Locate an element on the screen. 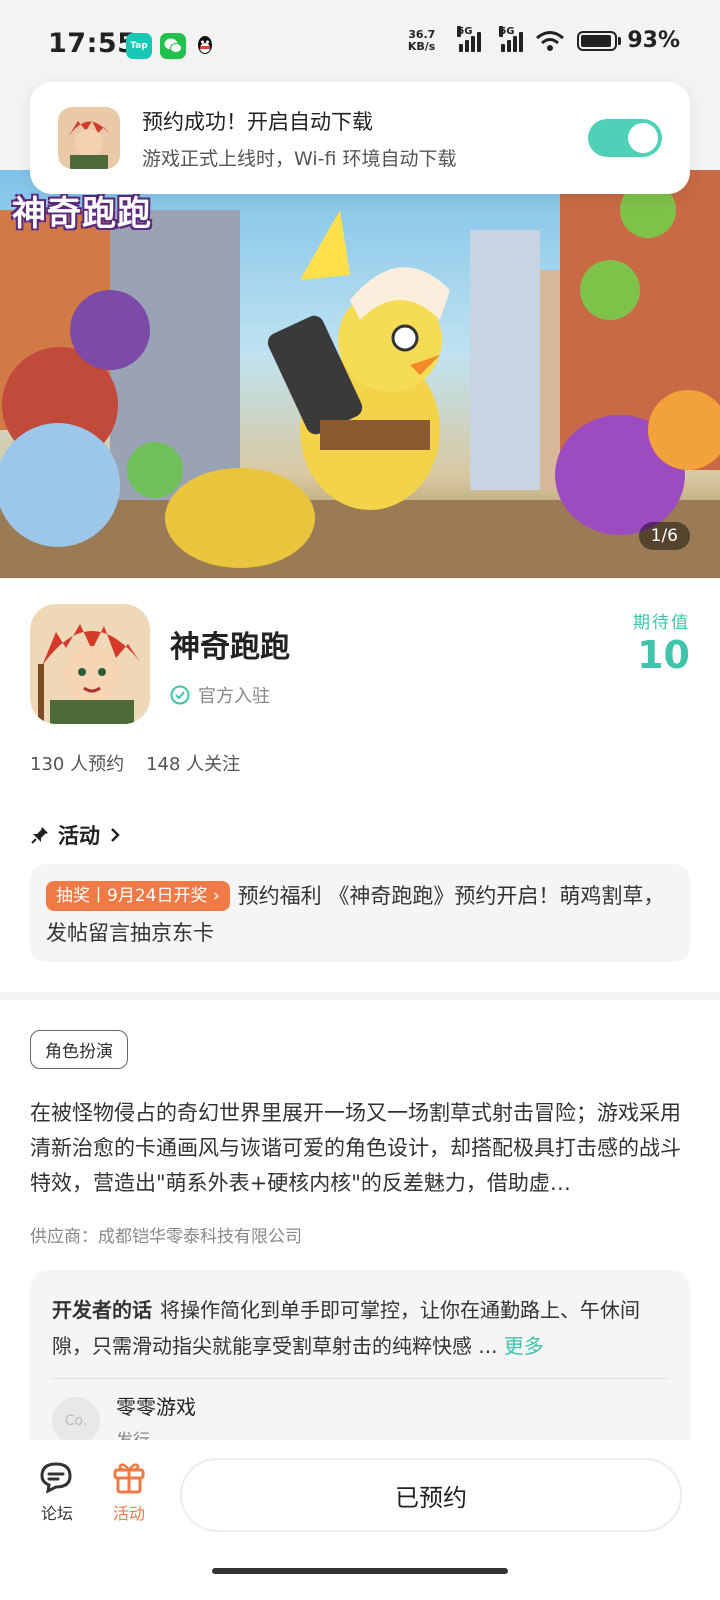 The image size is (720, 1600). bottom-bar: 论坛 活动 已预约 is located at coordinates (360, 1520).